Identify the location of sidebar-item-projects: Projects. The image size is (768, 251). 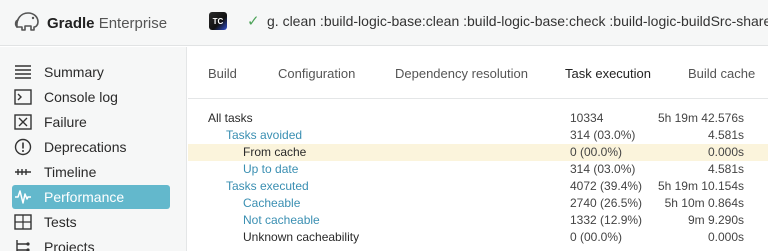
(91, 243).